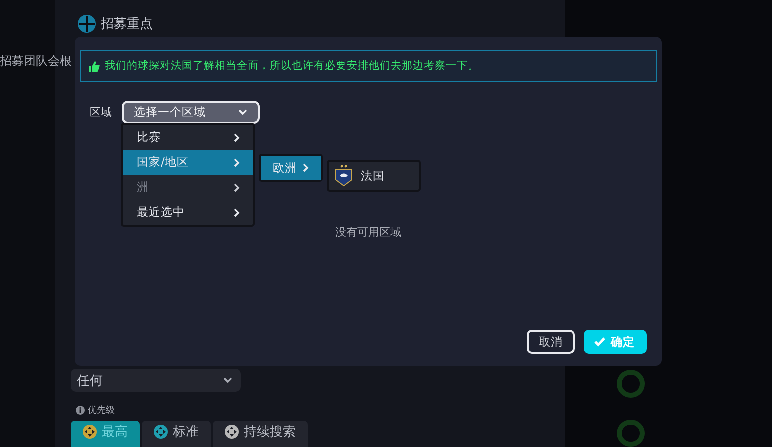  What do you see at coordinates (292, 66) in the screenshot?
I see `tip-text: 我们的球探对法国了解相当全面，所以也许有必要安排他们去那边考察一下。` at bounding box center [292, 66].